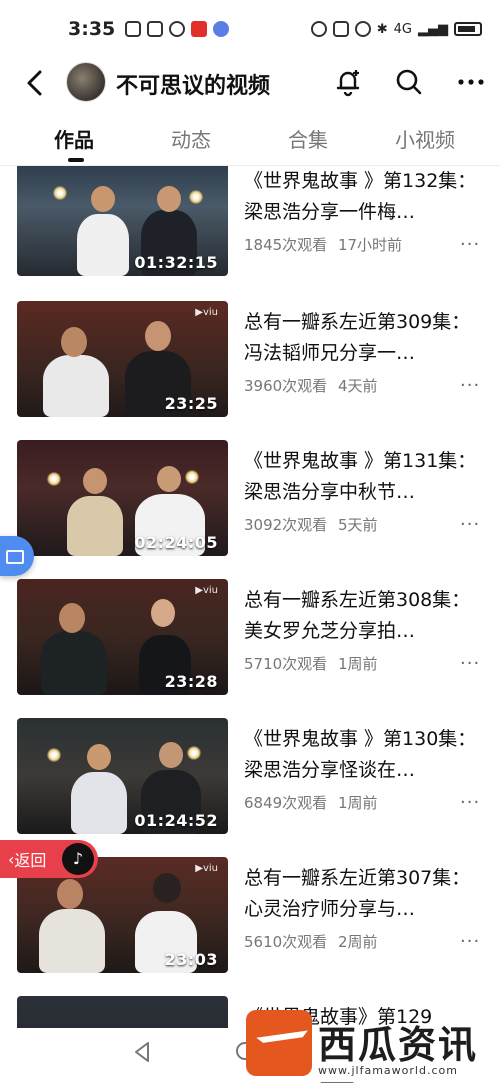 The width and height of the screenshot is (500, 1083). What do you see at coordinates (348, 82) in the screenshot?
I see `bell-plus-icon` at bounding box center [348, 82].